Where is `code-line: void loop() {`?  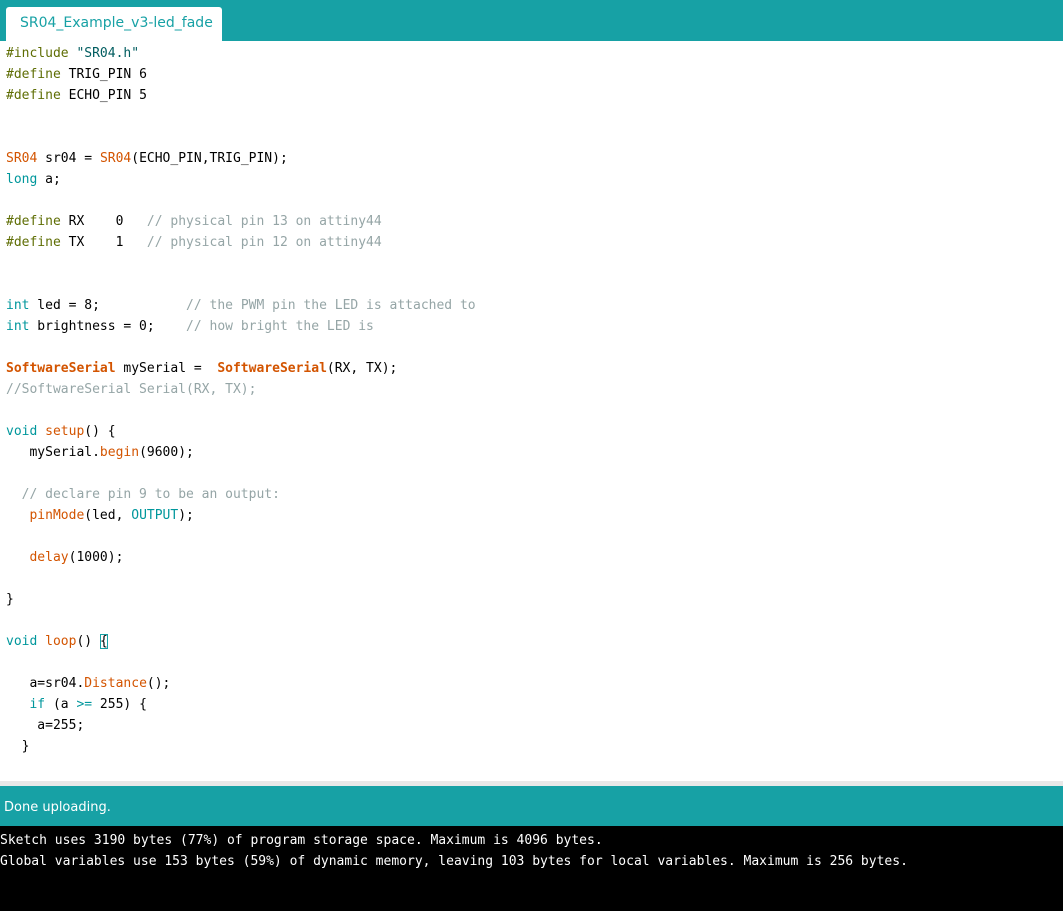 code-line: void loop() { is located at coordinates (57, 641).